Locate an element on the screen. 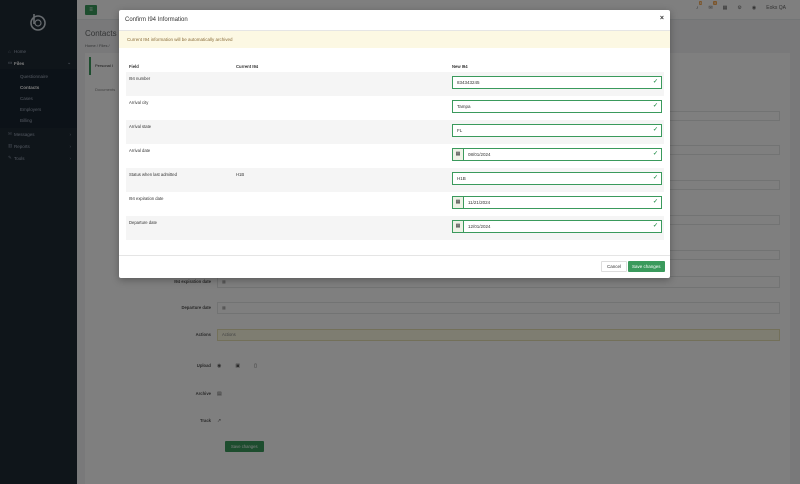  i94-expiration-date-input: ▦ 11/21/2024 ✓ is located at coordinates (557, 202).